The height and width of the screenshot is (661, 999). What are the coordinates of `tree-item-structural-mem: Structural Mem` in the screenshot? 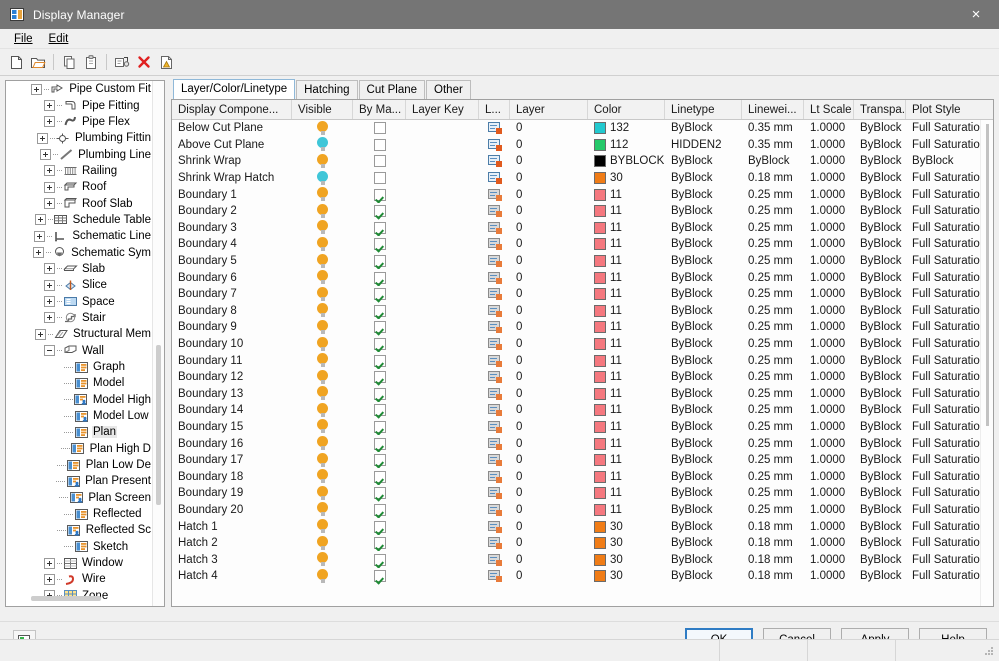 It's located at (79, 334).